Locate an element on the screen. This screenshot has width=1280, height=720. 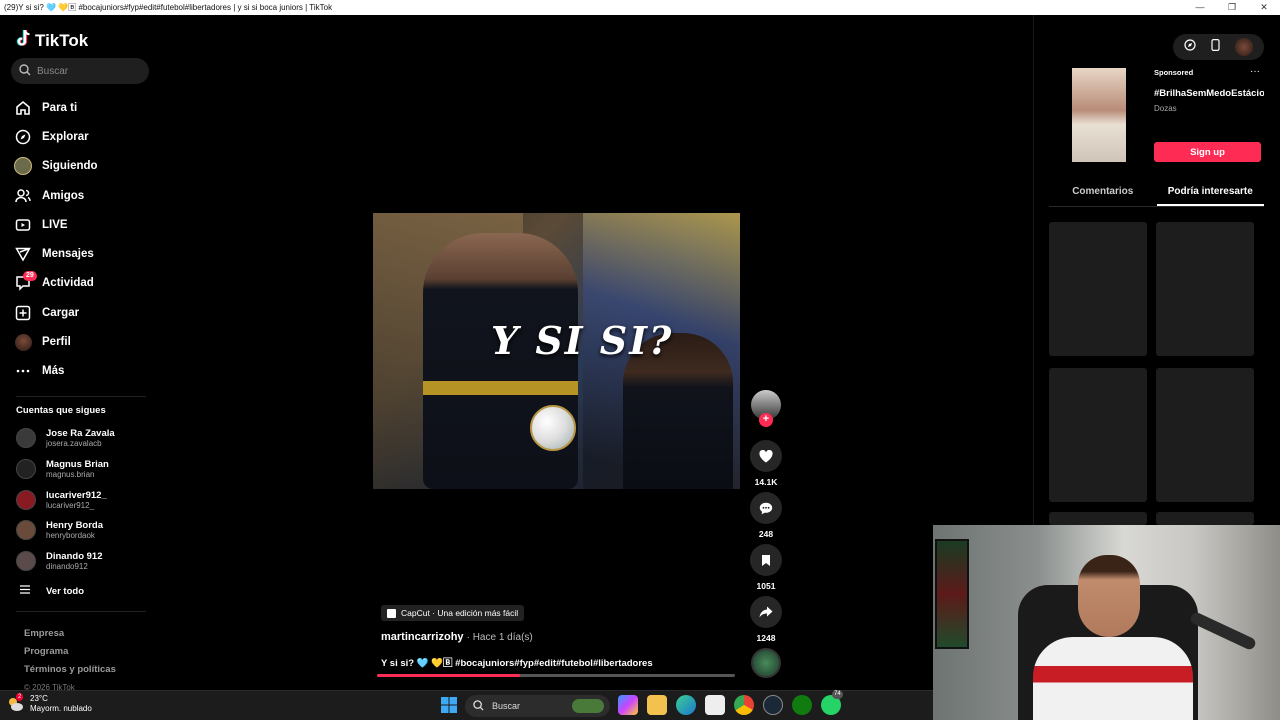
video-jersey-stripe is located at coordinates (500, 388).